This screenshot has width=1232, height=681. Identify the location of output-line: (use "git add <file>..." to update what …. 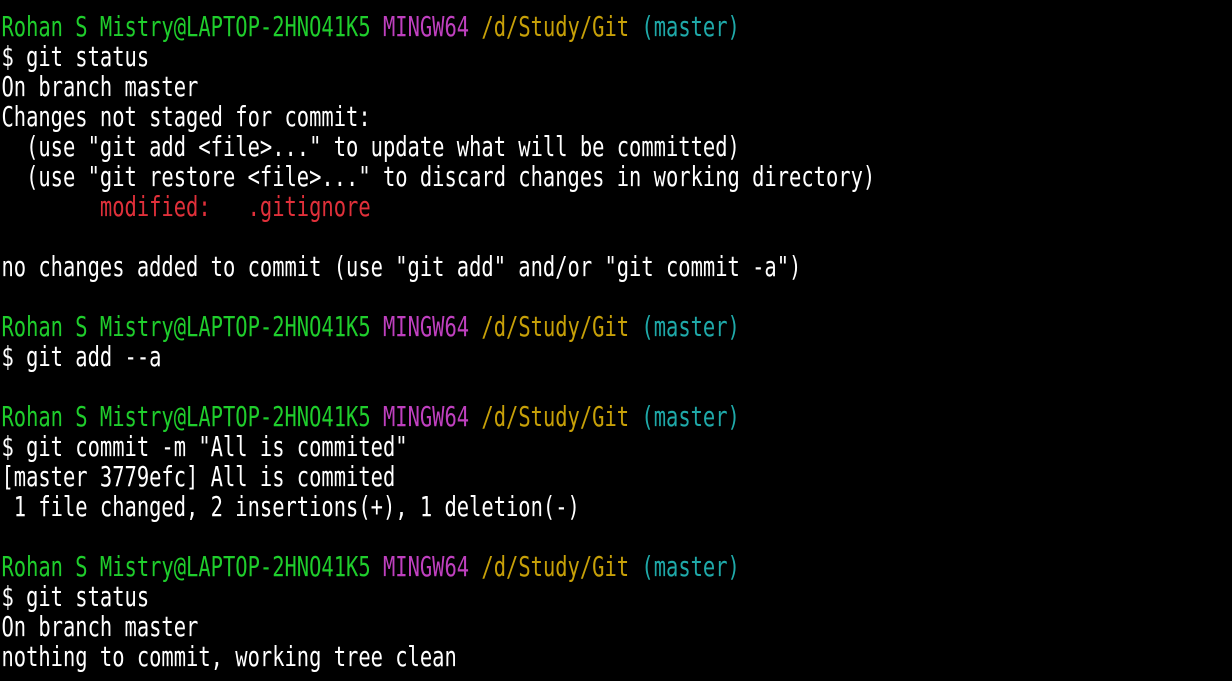
(370, 146).